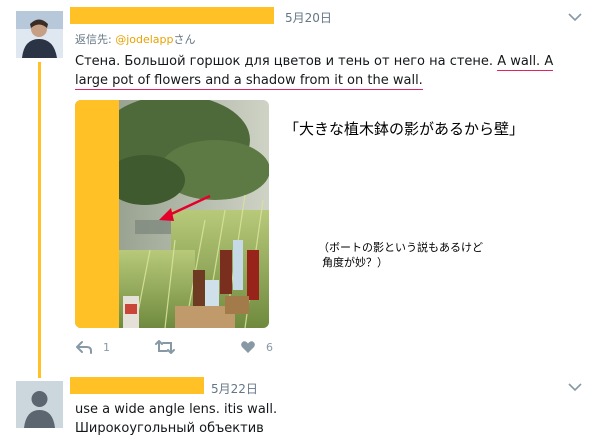 The image size is (600, 446). What do you see at coordinates (248, 347) in the screenshot?
I see `heart-icon` at bounding box center [248, 347].